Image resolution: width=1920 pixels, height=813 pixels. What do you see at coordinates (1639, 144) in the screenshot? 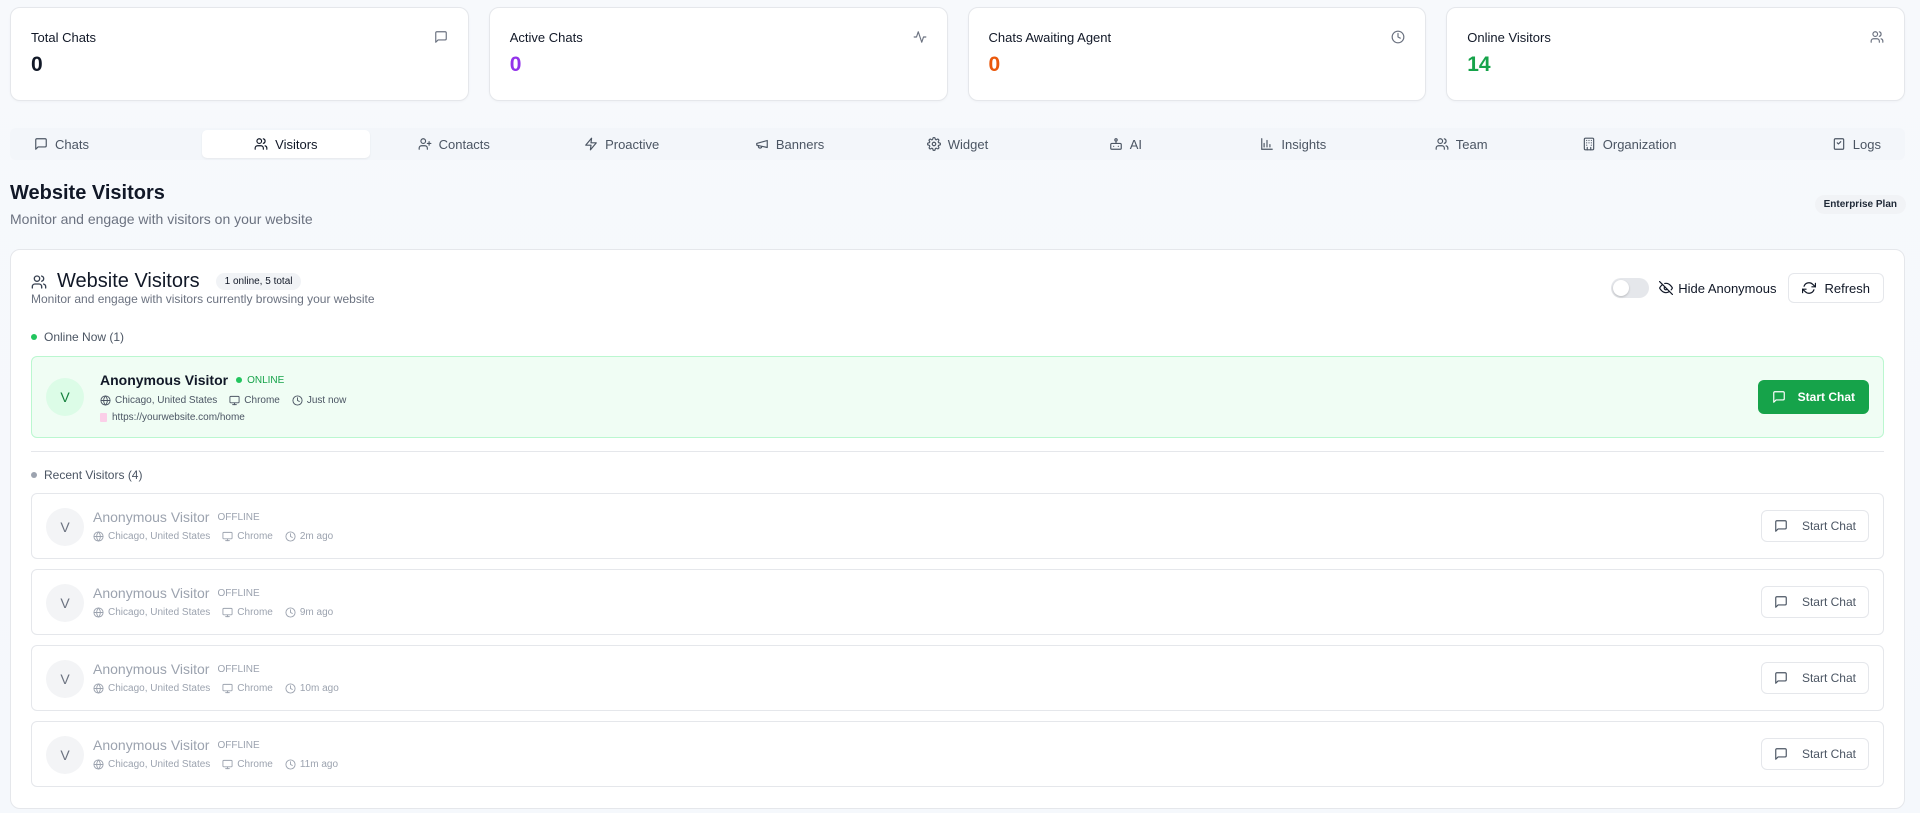
I see `tab-label: Organization` at bounding box center [1639, 144].